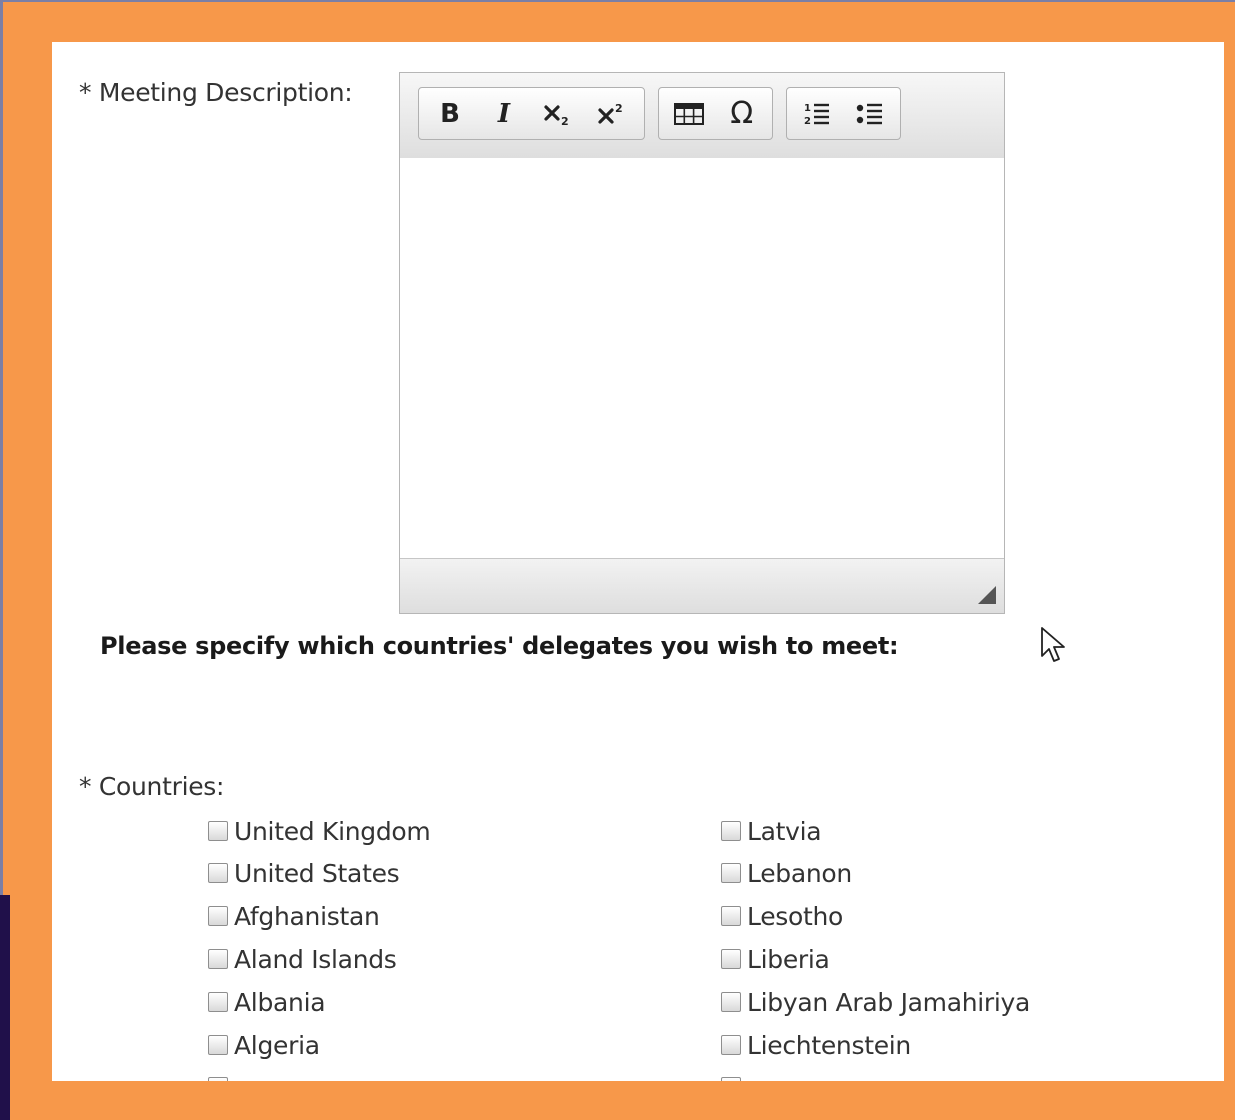 The height and width of the screenshot is (1120, 1235). I want to click on editor-toolbar: B I 2 2 Ω 1 2, so click(702, 116).